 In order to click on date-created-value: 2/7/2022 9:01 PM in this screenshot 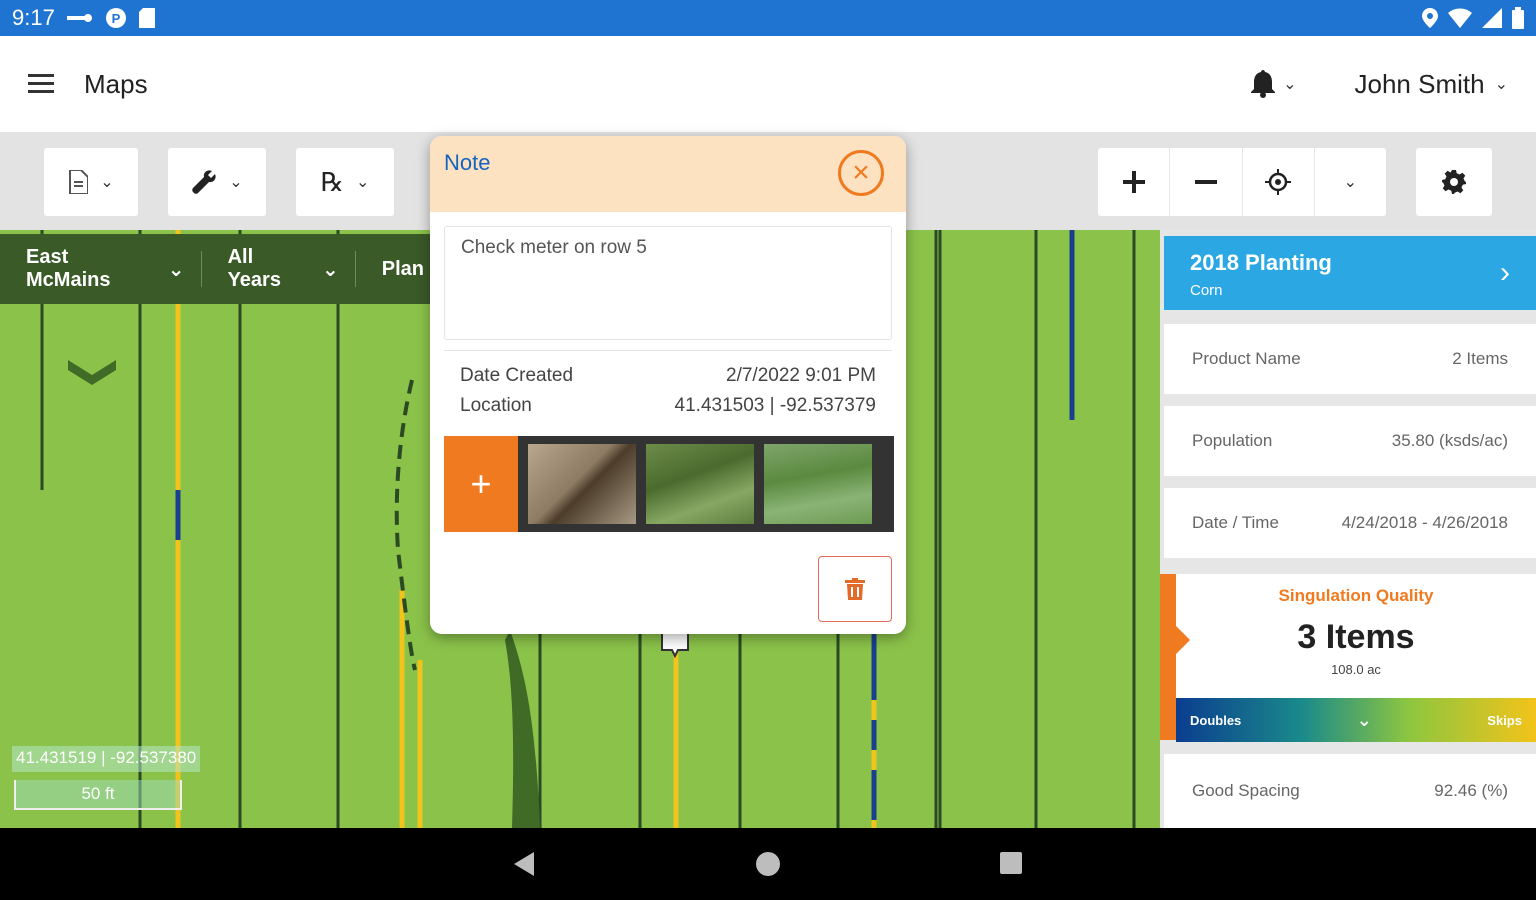, I will do `click(801, 375)`.